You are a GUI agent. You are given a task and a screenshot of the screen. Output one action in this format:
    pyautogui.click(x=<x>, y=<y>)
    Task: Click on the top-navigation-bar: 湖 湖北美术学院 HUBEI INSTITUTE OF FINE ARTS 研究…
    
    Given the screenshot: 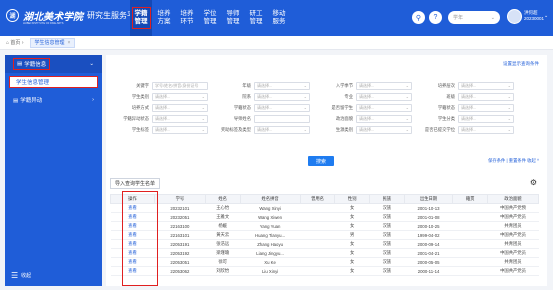 What is the action you would take?
    pyautogui.click(x=276, y=18)
    